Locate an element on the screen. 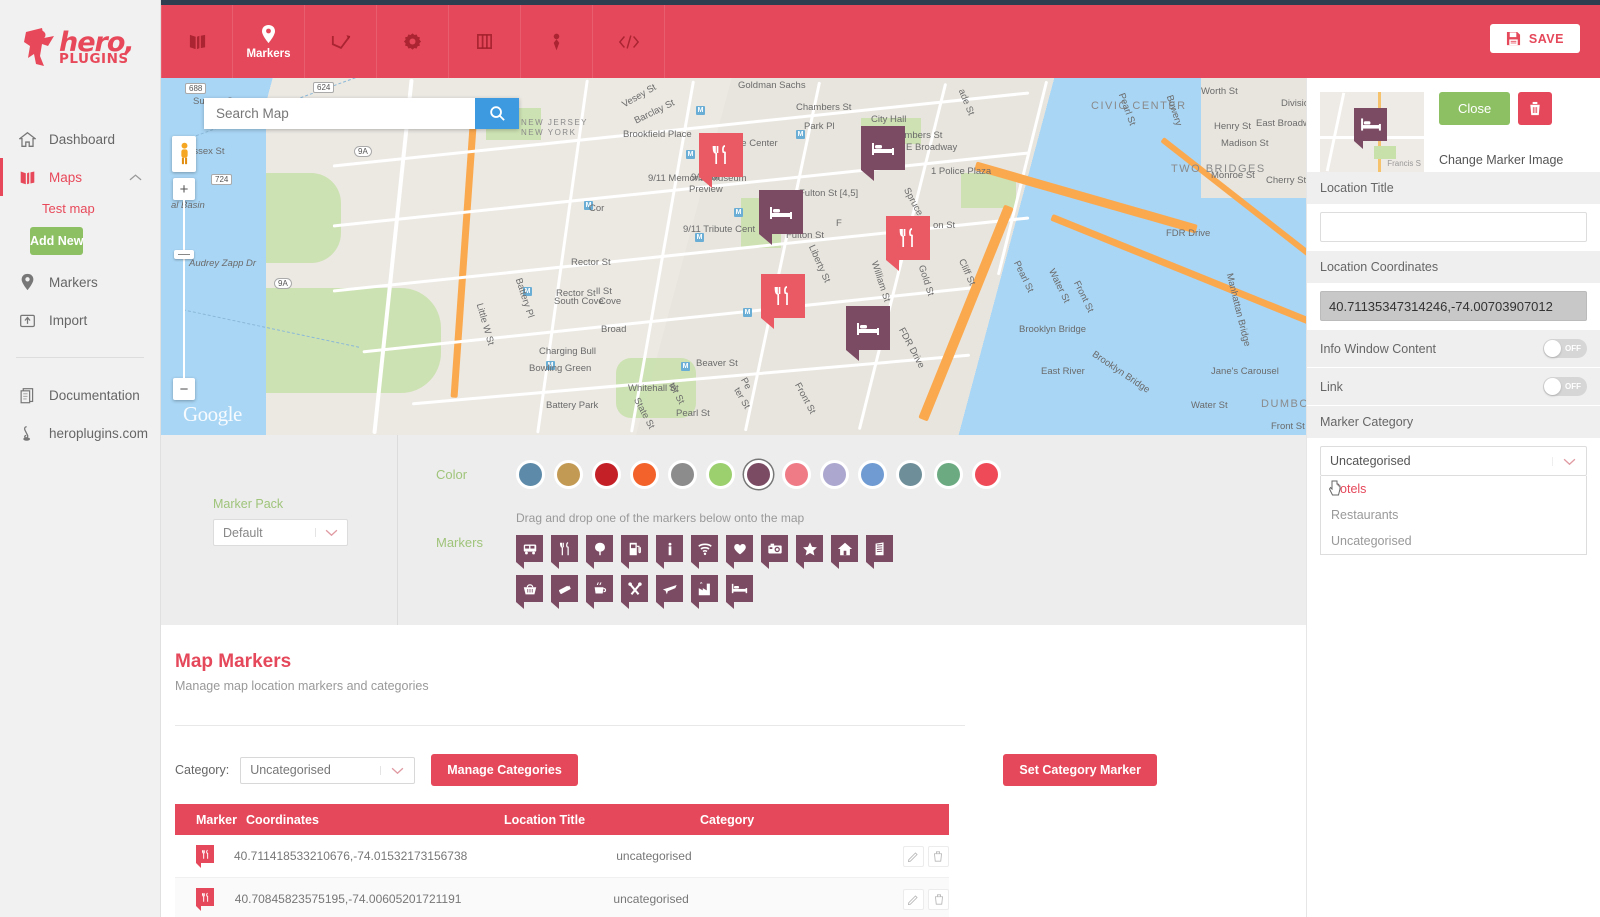 This screenshot has height=917, width=1600. delete-marker-button is located at coordinates (1535, 108).